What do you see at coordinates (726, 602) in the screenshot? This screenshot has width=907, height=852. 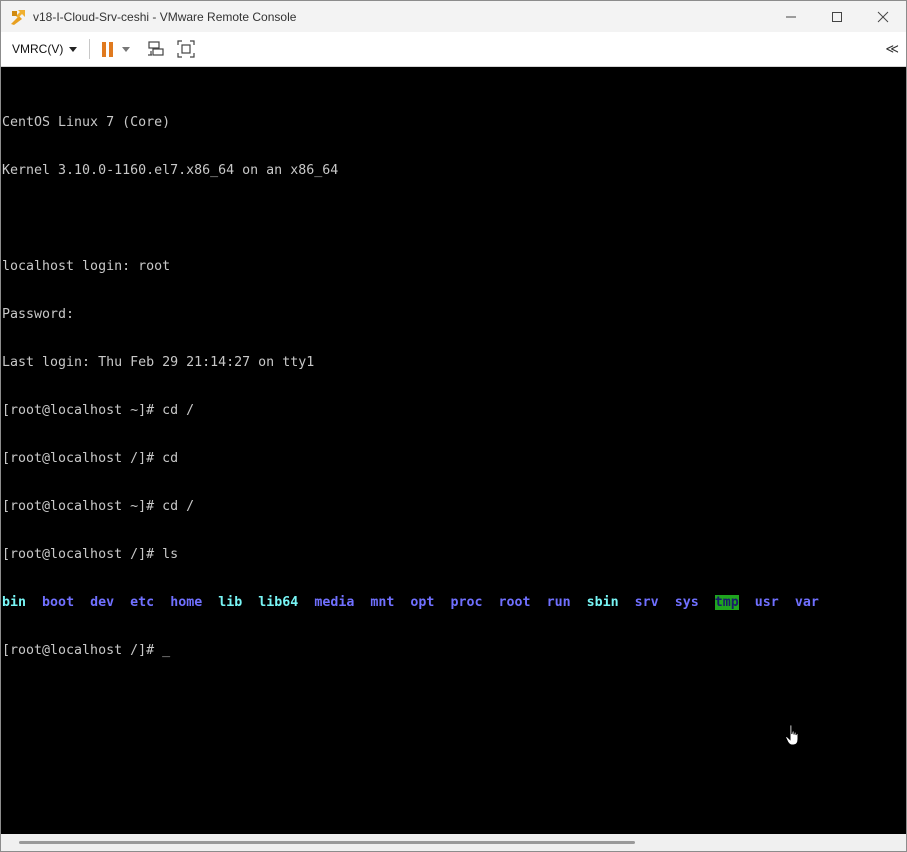 I see `ls-entry-tmp: tmp` at bounding box center [726, 602].